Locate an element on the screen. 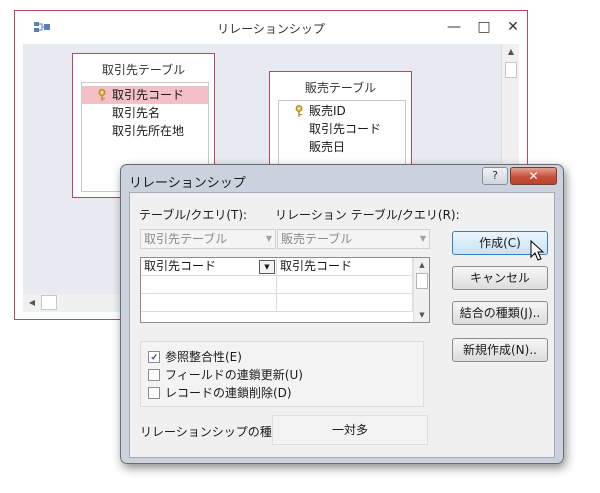  check-icon is located at coordinates (154, 357).